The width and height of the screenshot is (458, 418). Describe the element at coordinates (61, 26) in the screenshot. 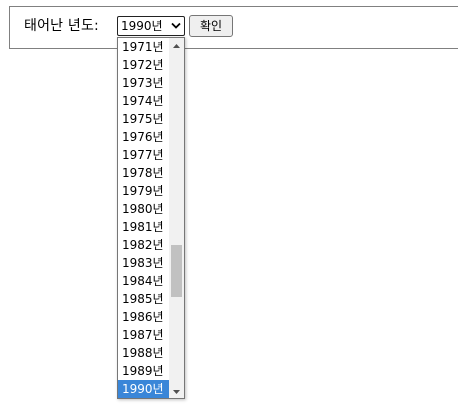

I see `birth-year-label: 태어난 년도:` at that location.